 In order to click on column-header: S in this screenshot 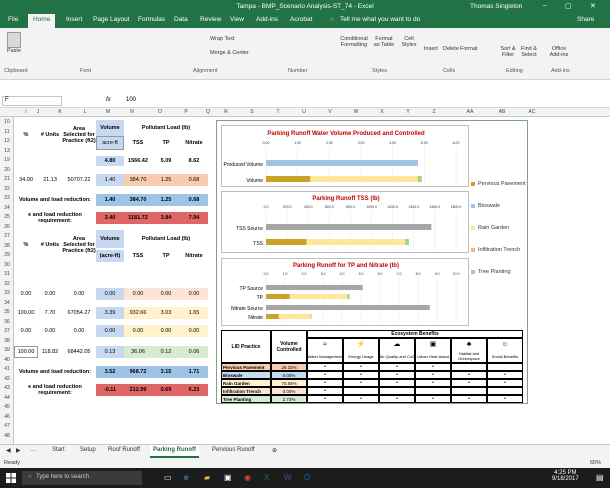, I will do `click(252, 112)`.